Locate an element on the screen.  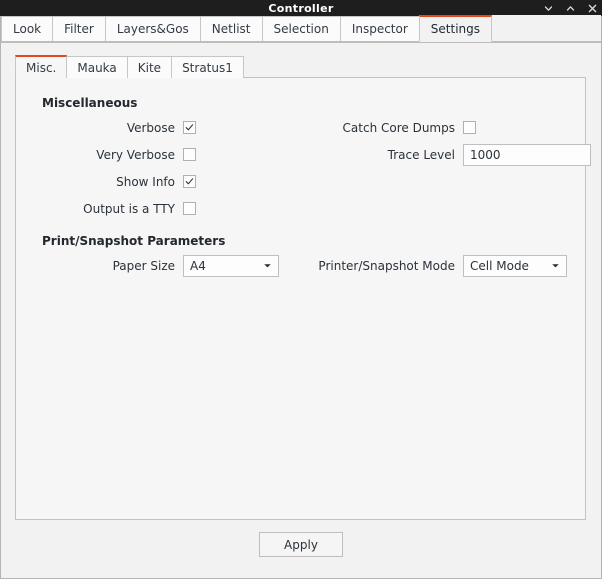
paper-size-cell: A4 is located at coordinates (250, 265).